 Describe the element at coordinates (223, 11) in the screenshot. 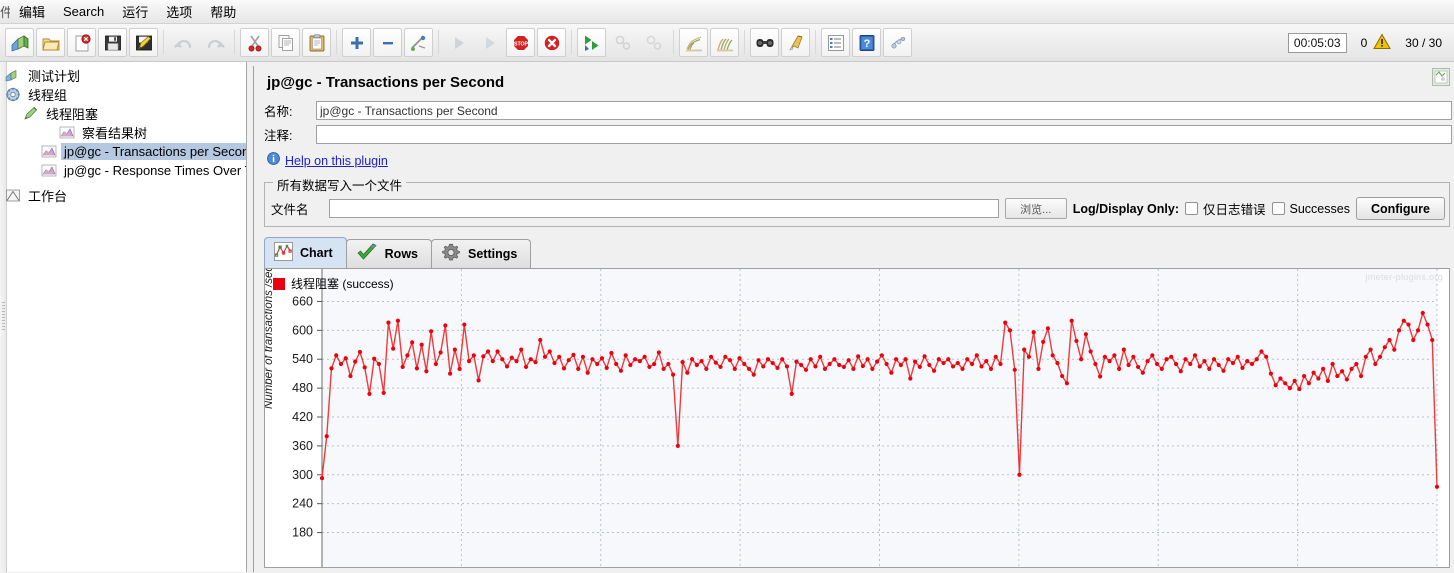

I see `menu-item-help: 帮助` at that location.